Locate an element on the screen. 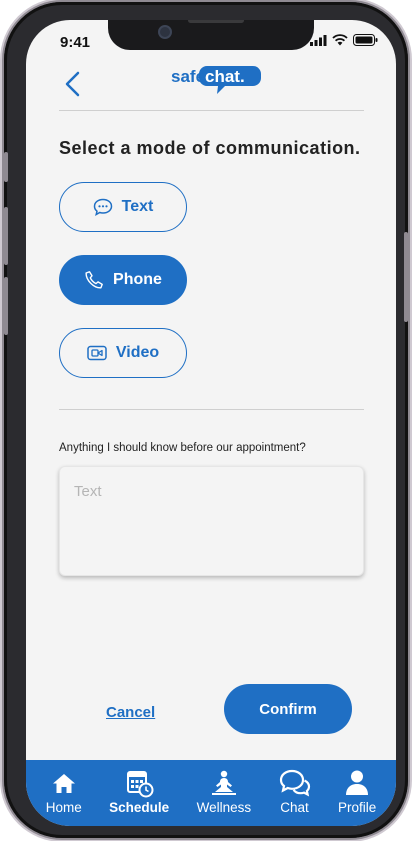 The width and height of the screenshot is (412, 841). battery-icon is located at coordinates (365, 40).